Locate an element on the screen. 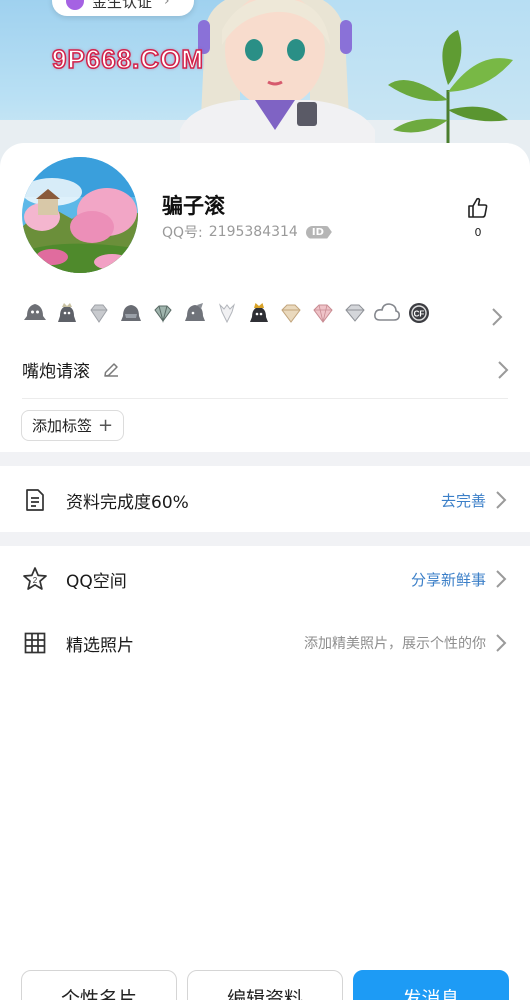 The height and width of the screenshot is (1000, 530). personal-card-label: 个性名片 is located at coordinates (98, 994).